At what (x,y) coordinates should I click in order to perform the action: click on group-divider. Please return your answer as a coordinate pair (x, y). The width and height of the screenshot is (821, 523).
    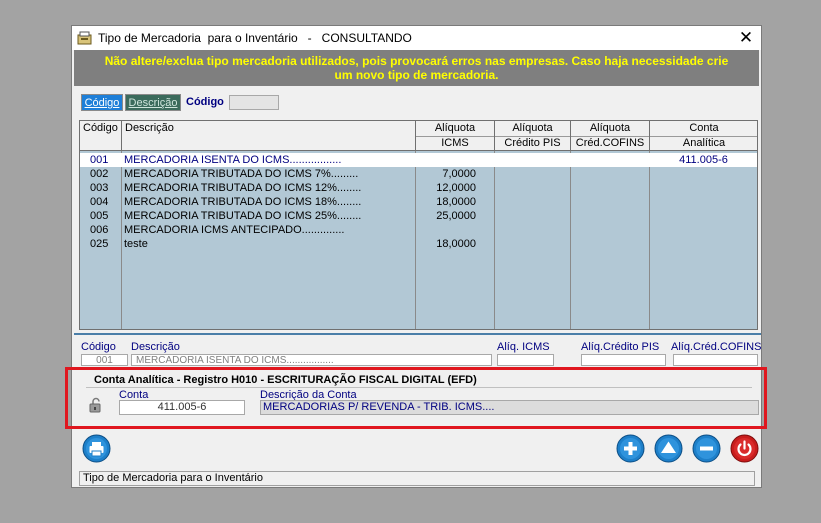
    Looking at the image, I should click on (419, 387).